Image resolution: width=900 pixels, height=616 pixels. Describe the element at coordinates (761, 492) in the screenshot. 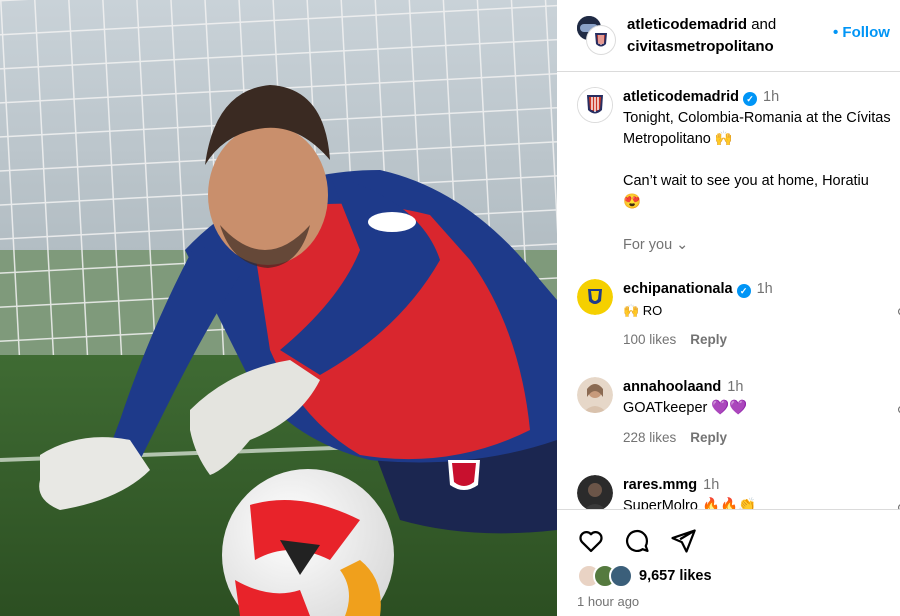

I see `comment-body: rares.mmg 1h SuperMolro 🔥🔥👏` at that location.